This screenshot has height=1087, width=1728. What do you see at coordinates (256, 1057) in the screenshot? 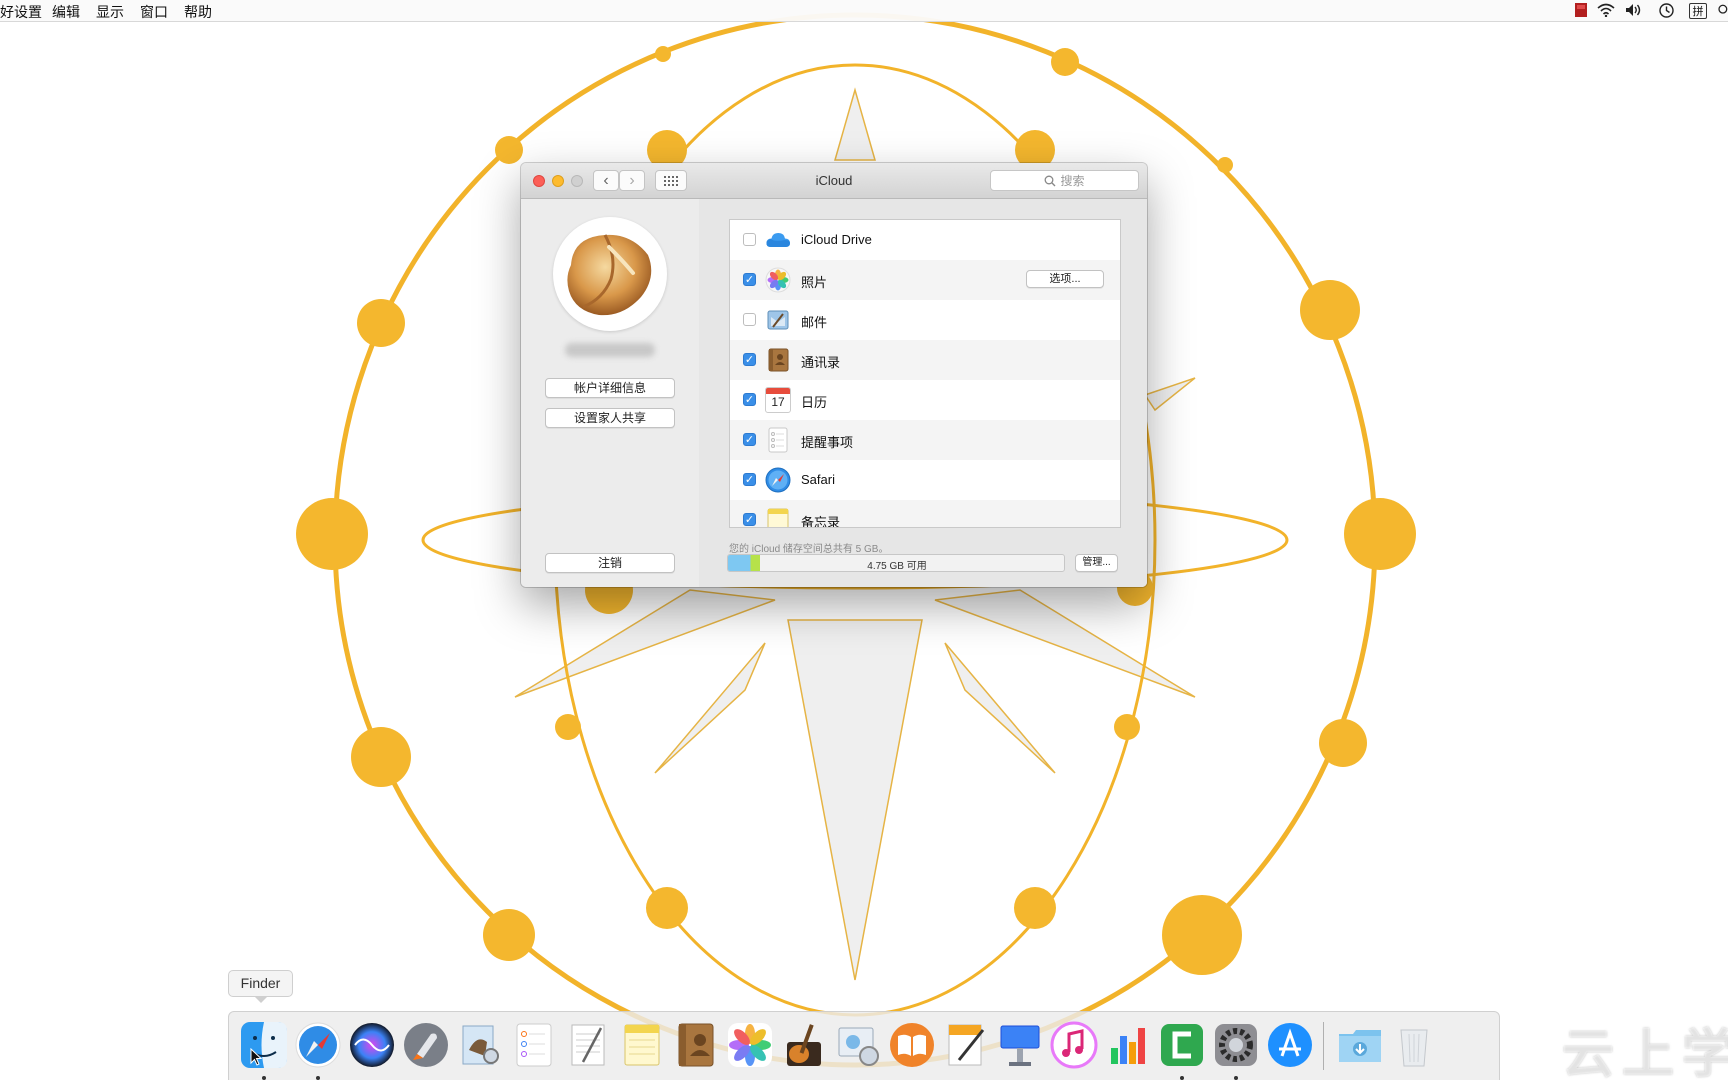
I see `mouse-cursor` at bounding box center [256, 1057].